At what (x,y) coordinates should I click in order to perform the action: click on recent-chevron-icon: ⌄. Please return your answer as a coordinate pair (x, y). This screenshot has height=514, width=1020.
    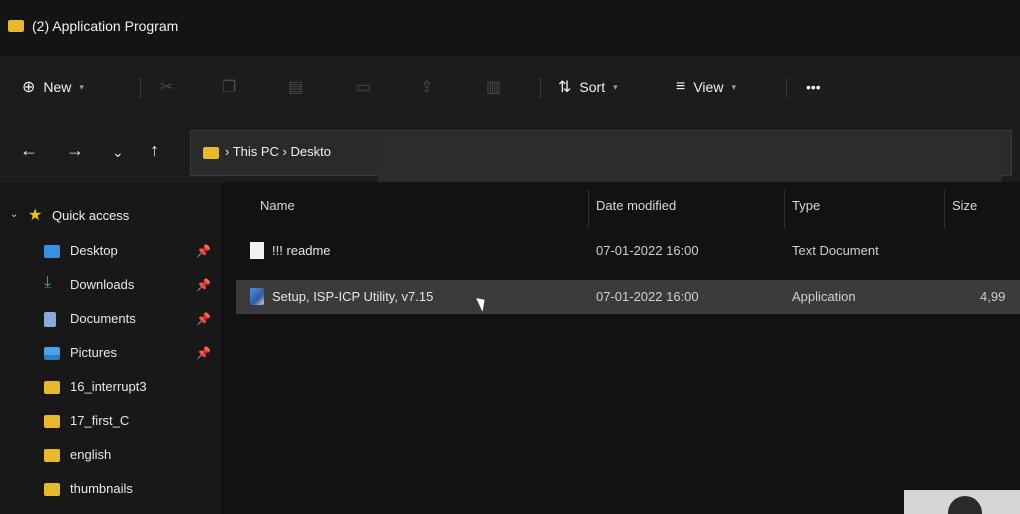
    Looking at the image, I should click on (118, 152).